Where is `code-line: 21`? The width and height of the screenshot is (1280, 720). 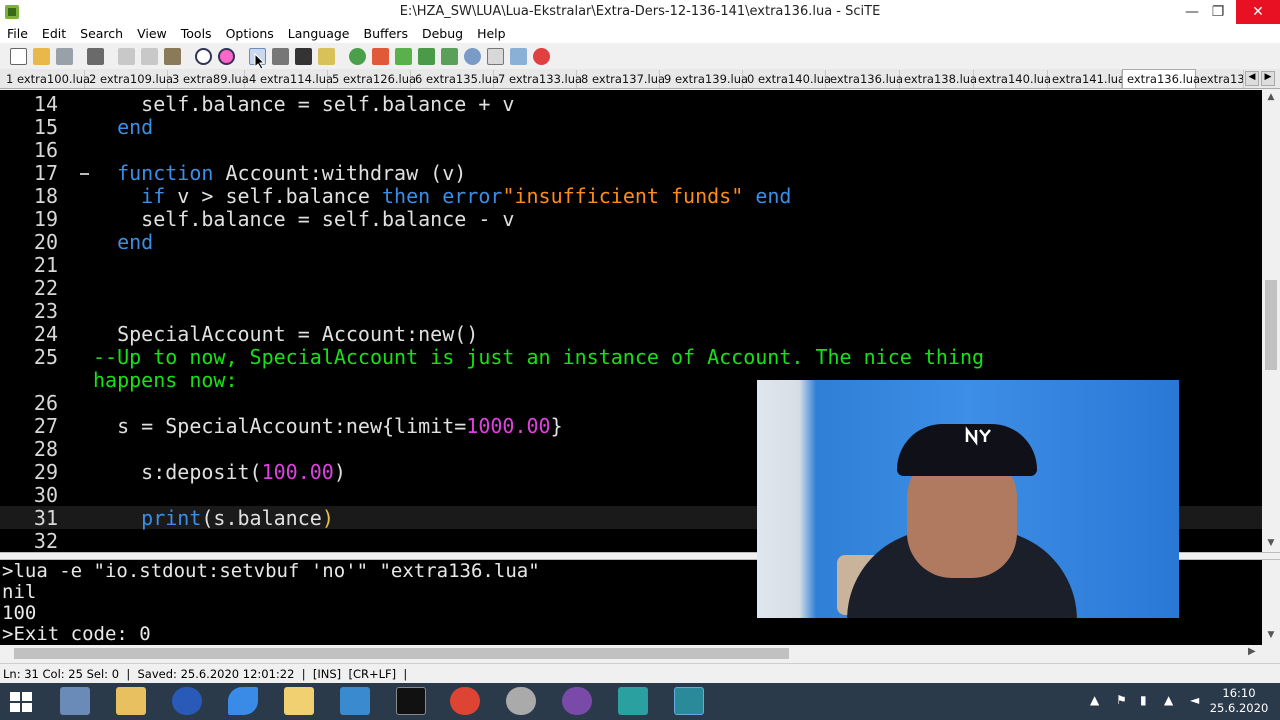 code-line: 21 is located at coordinates (631, 265).